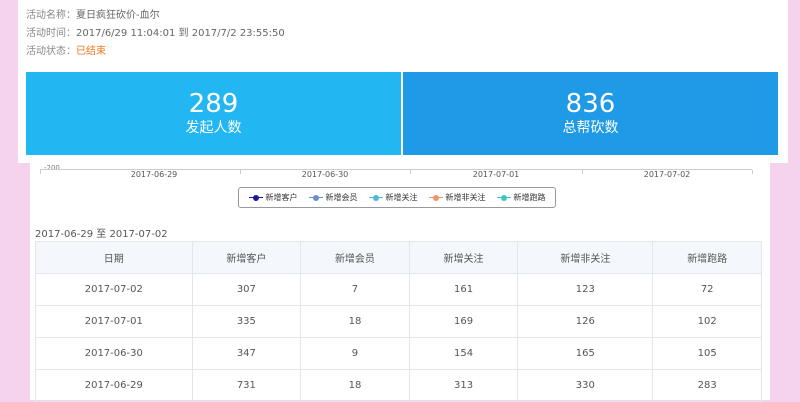 The height and width of the screenshot is (402, 800). I want to click on table-row: 2017-06-30 347 9 154 165 105, so click(398, 353).